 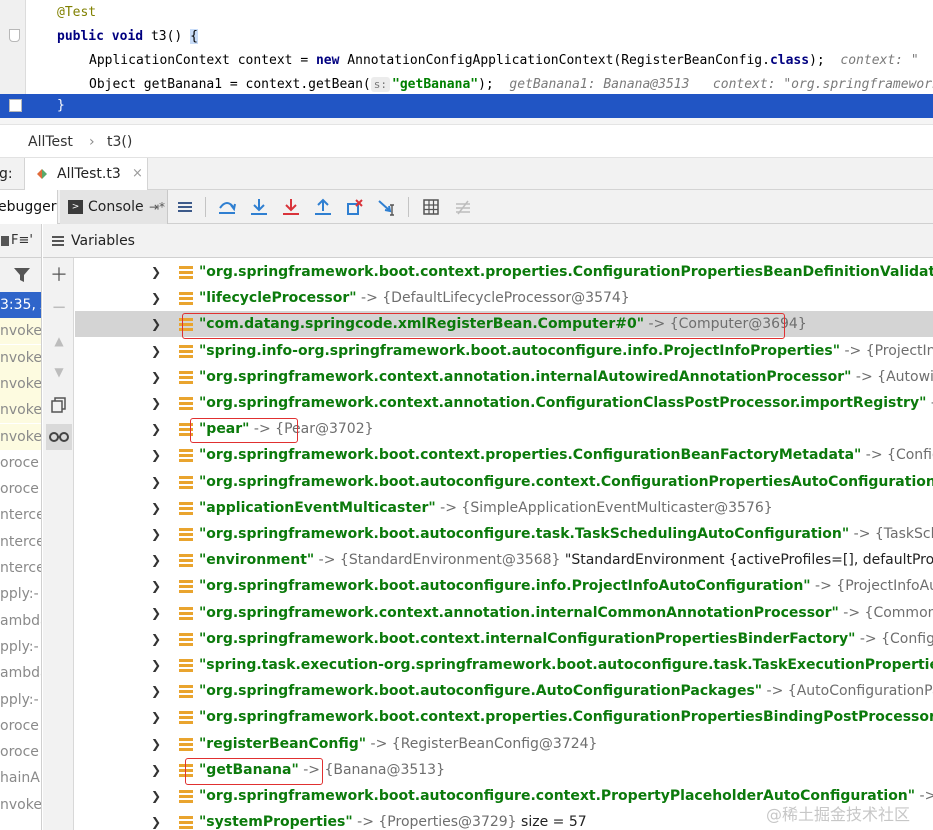 What do you see at coordinates (463, 207) in the screenshot?
I see `trace-stream-icon` at bounding box center [463, 207].